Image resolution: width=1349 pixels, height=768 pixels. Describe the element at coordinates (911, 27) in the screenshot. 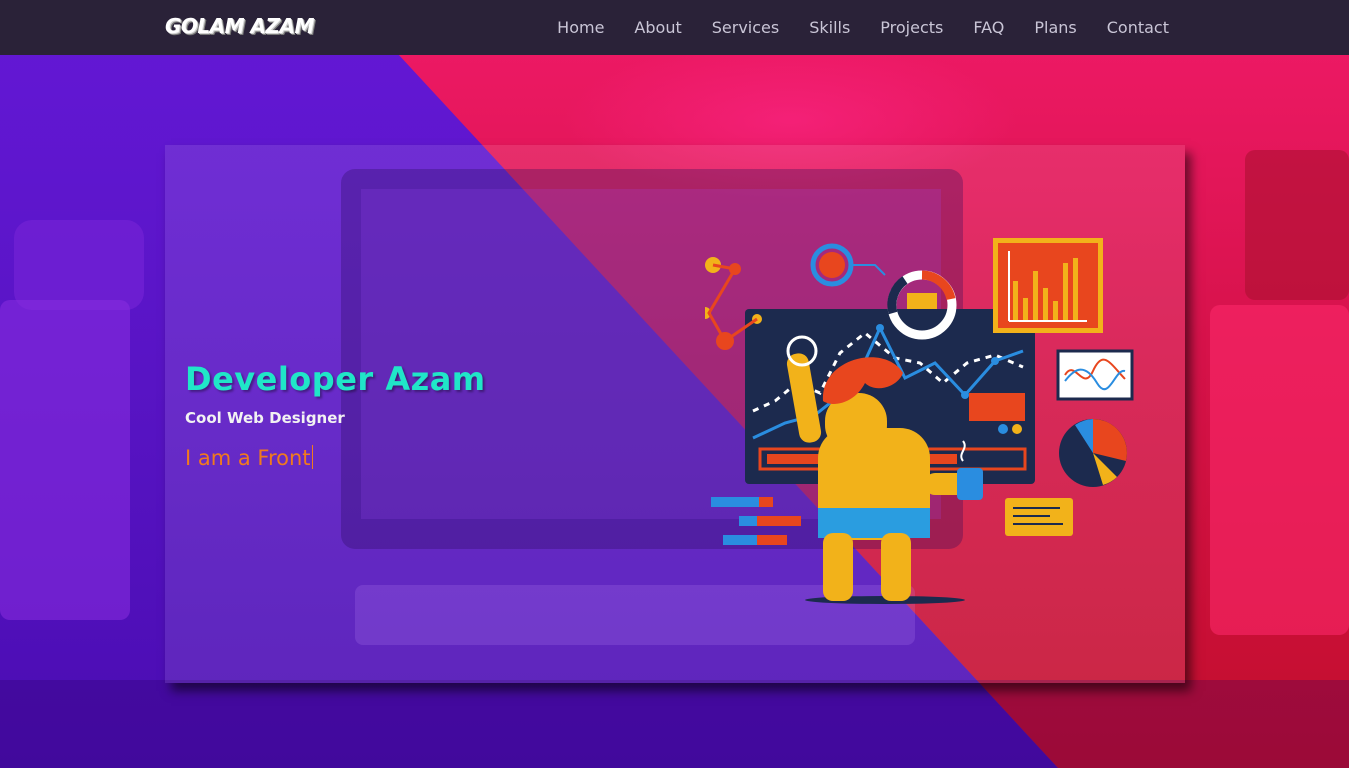

I see `nav-link-projects: Projects` at that location.